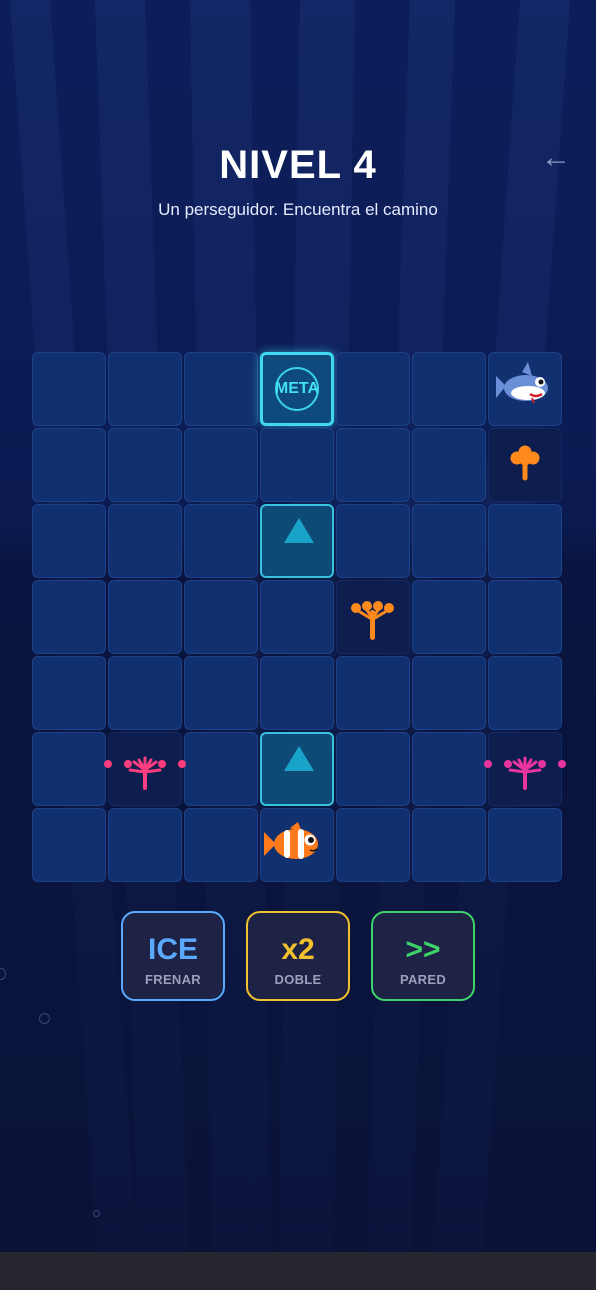 The image size is (596, 1290). What do you see at coordinates (298, 1271) in the screenshot?
I see `bottom-bar` at bounding box center [298, 1271].